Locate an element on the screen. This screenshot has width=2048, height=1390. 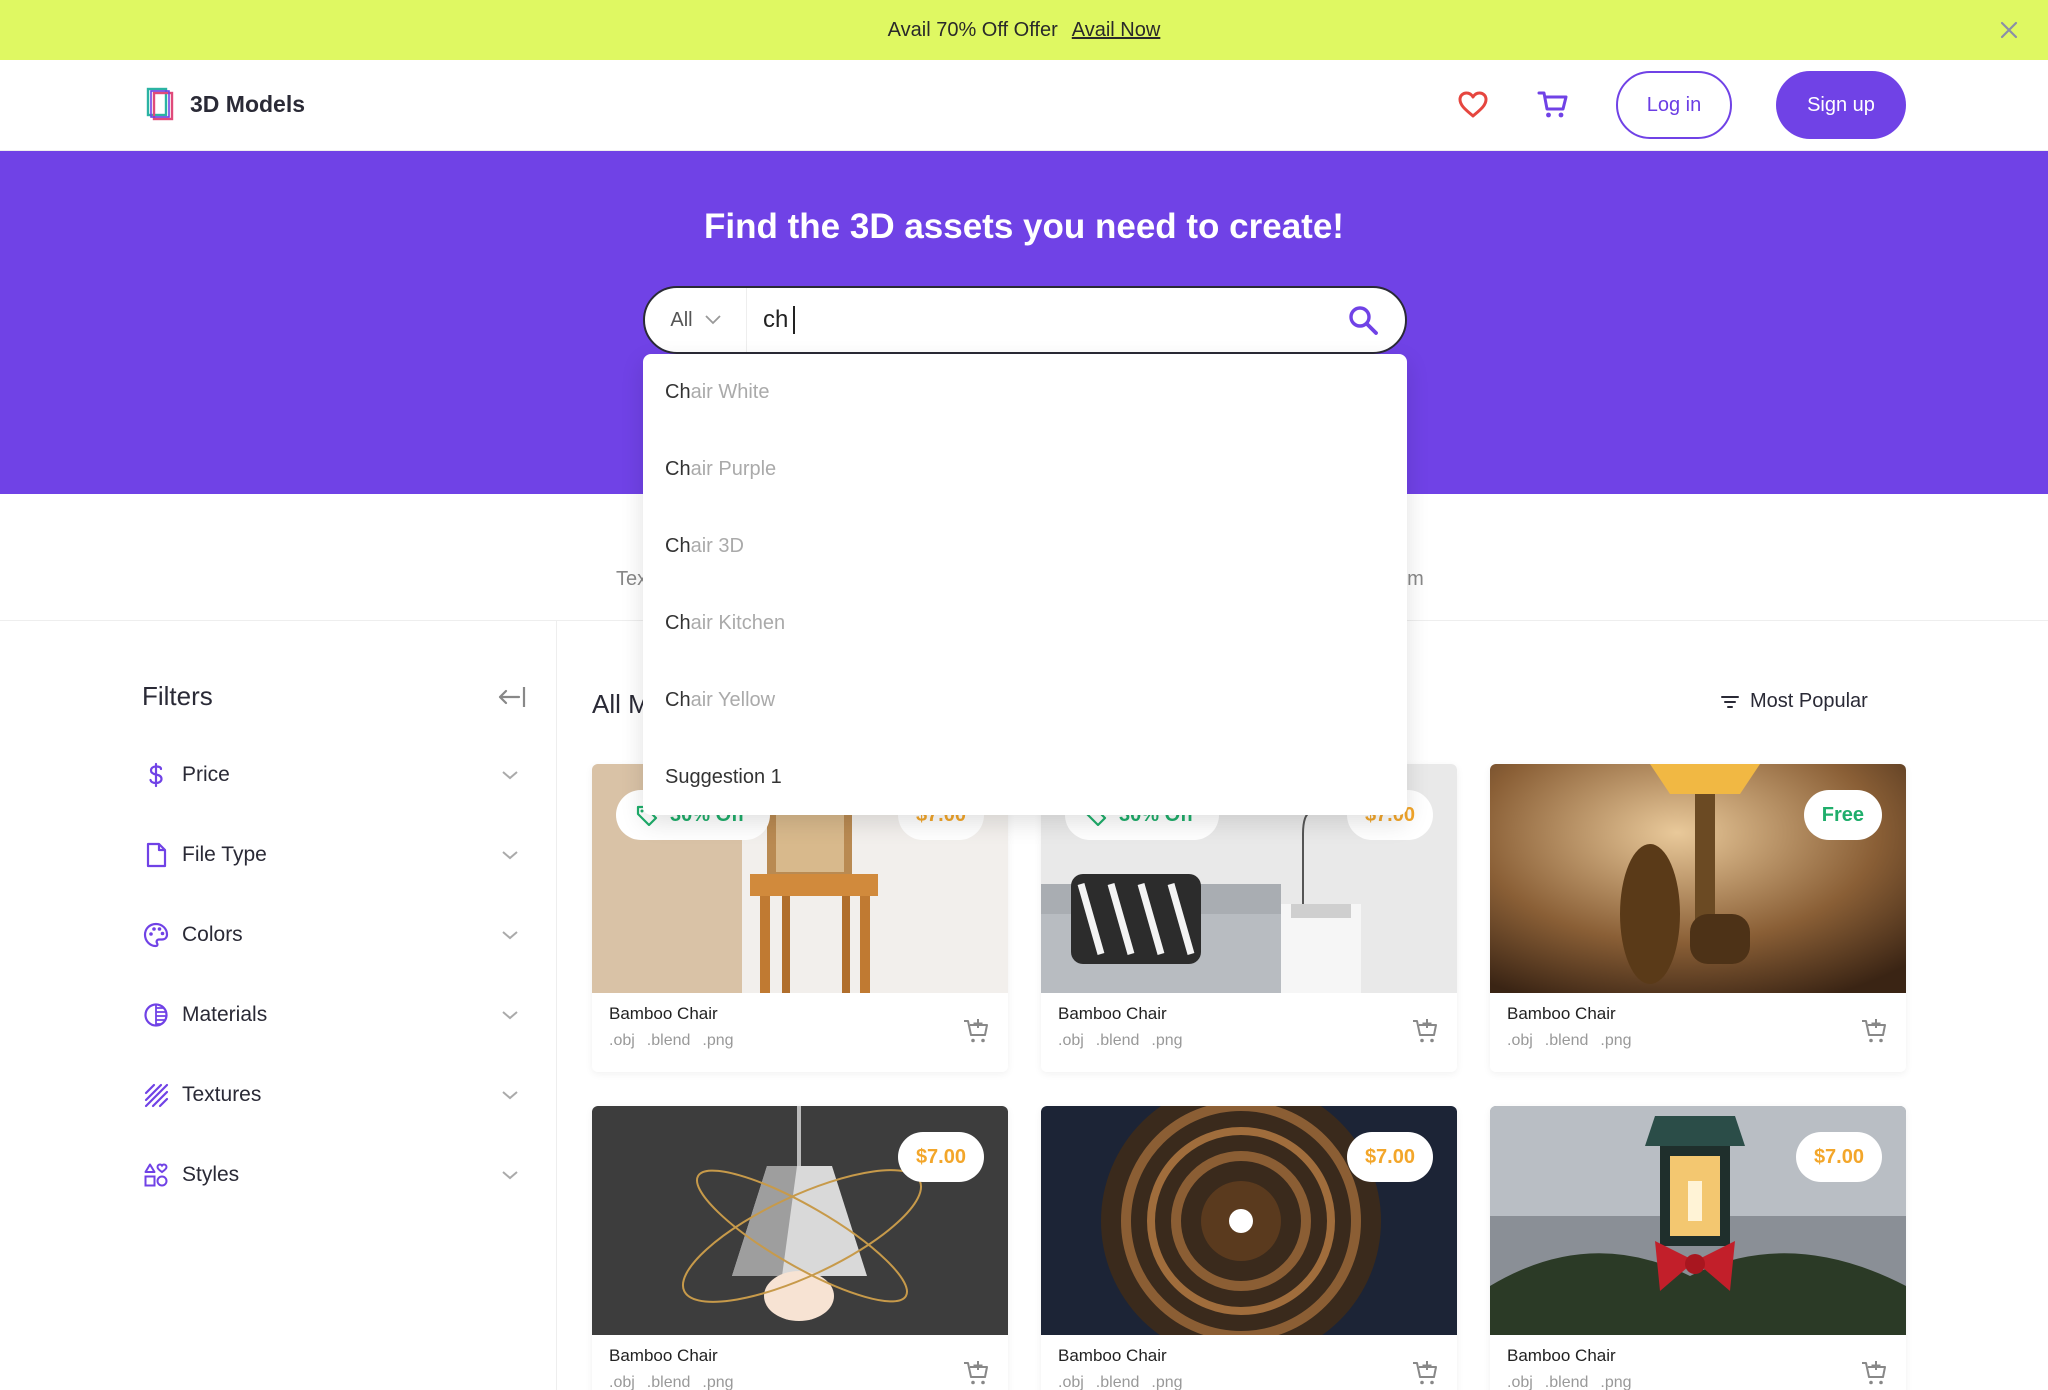
sort-dropdown: Most Popular is located at coordinates (1794, 701).